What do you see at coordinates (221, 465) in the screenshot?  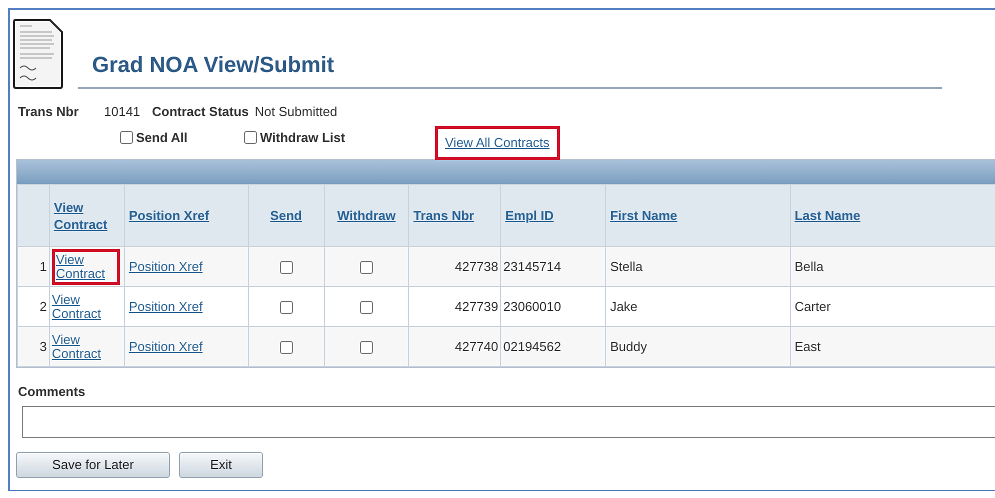 I see `action-button: Exit` at bounding box center [221, 465].